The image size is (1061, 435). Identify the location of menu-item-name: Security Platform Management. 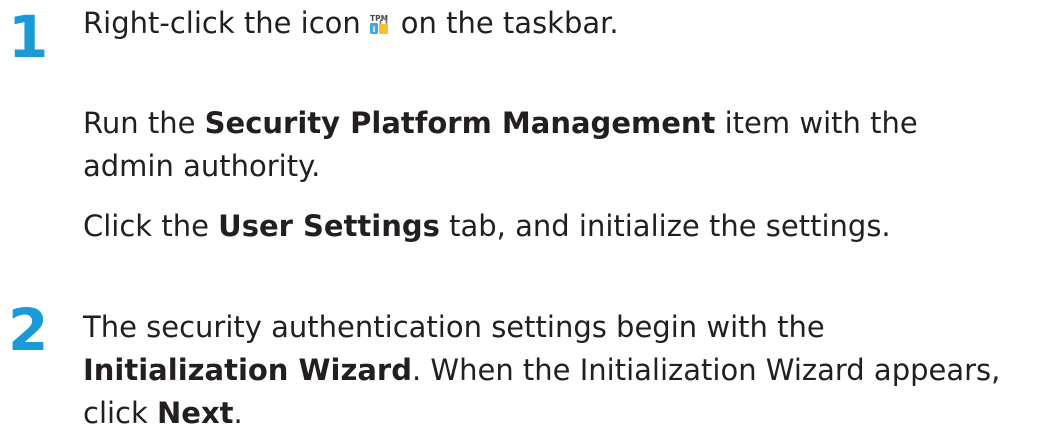
(460, 123).